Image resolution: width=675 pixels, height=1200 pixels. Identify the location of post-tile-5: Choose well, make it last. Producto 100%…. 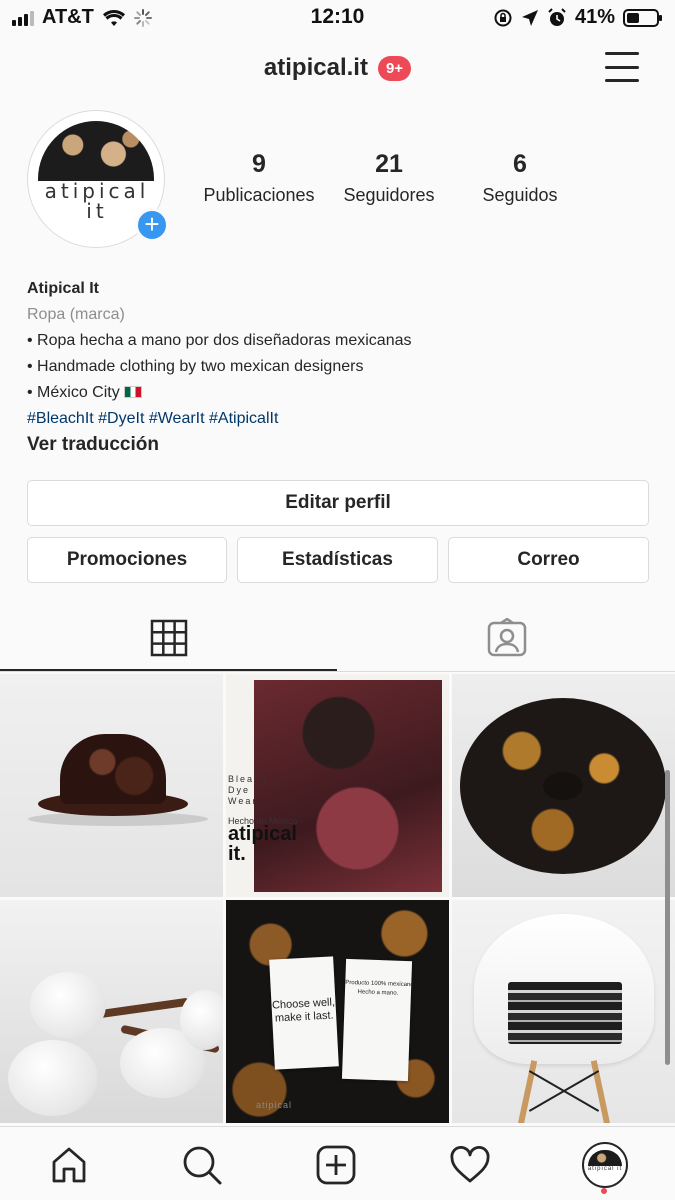
(337, 1011).